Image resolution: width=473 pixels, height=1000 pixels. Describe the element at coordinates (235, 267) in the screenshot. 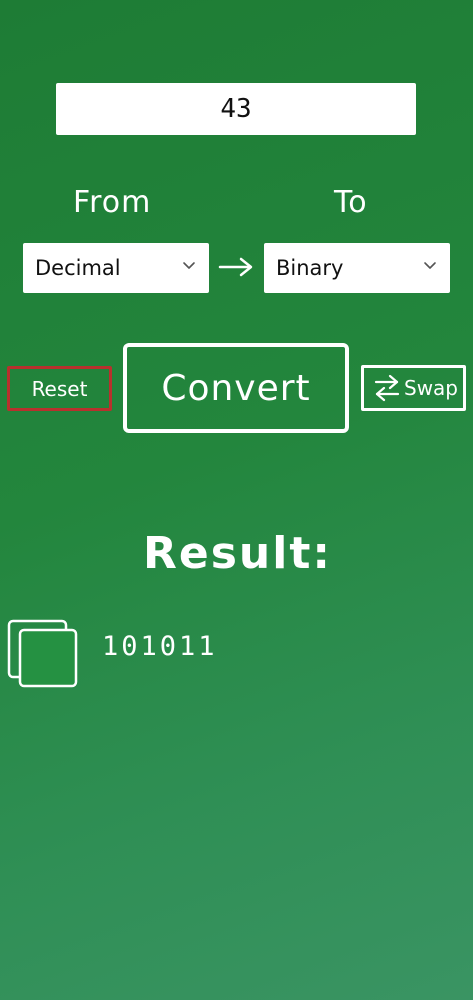

I see `arrow-right-icon` at that location.